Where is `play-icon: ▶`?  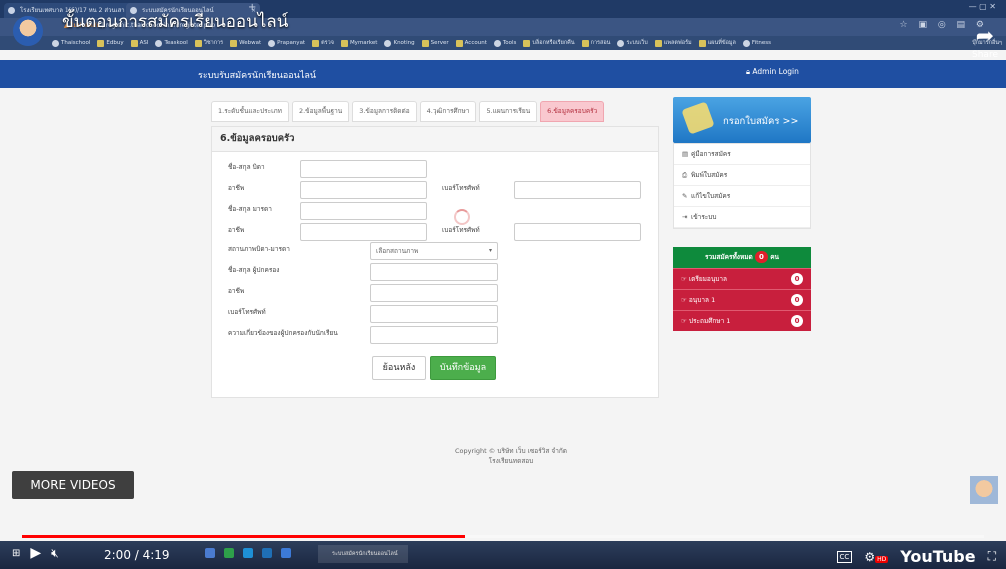 play-icon: ▶ is located at coordinates (35, 553).